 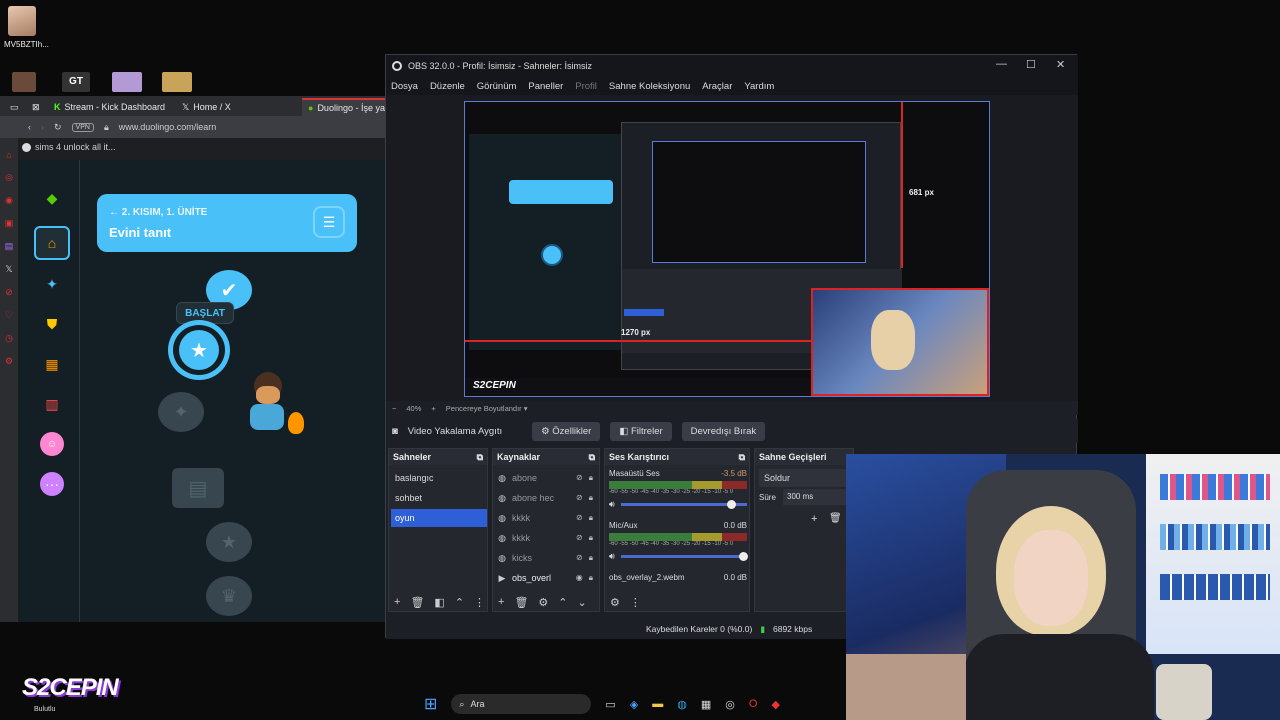 I want to click on tab-duolingo: ● Duolingo - İşe ya, so click(x=344, y=107).